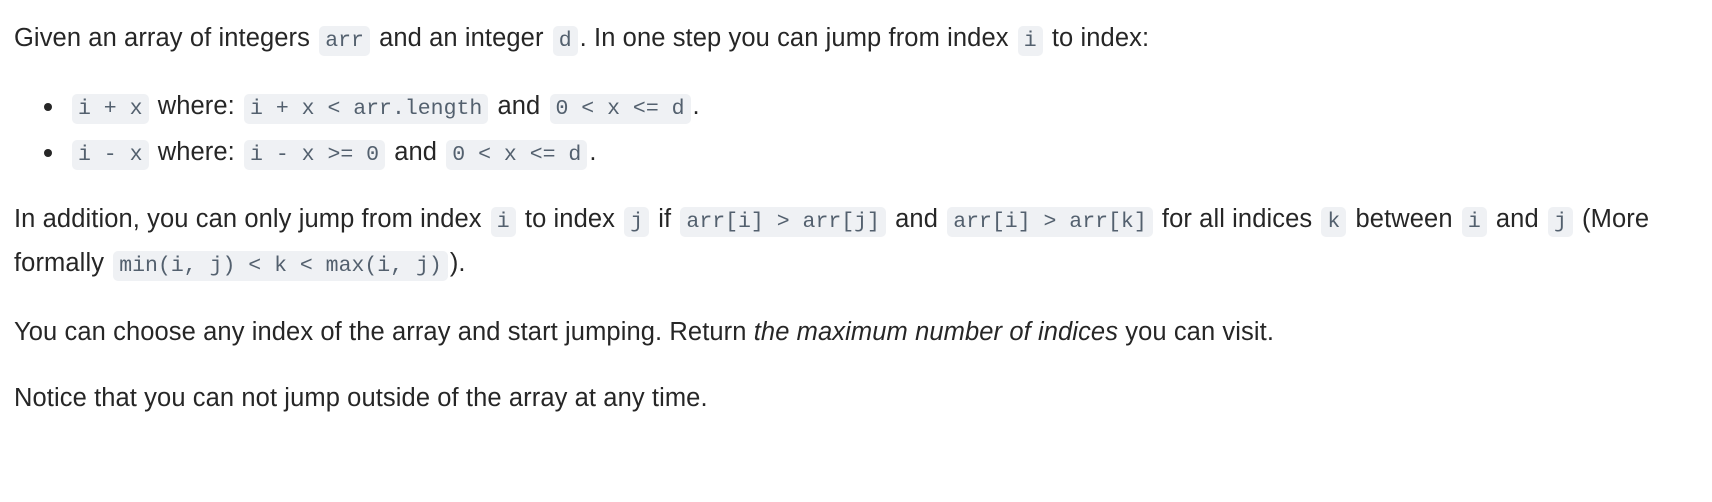 Image resolution: width=1712 pixels, height=502 pixels. I want to click on code-k: k, so click(1334, 222).